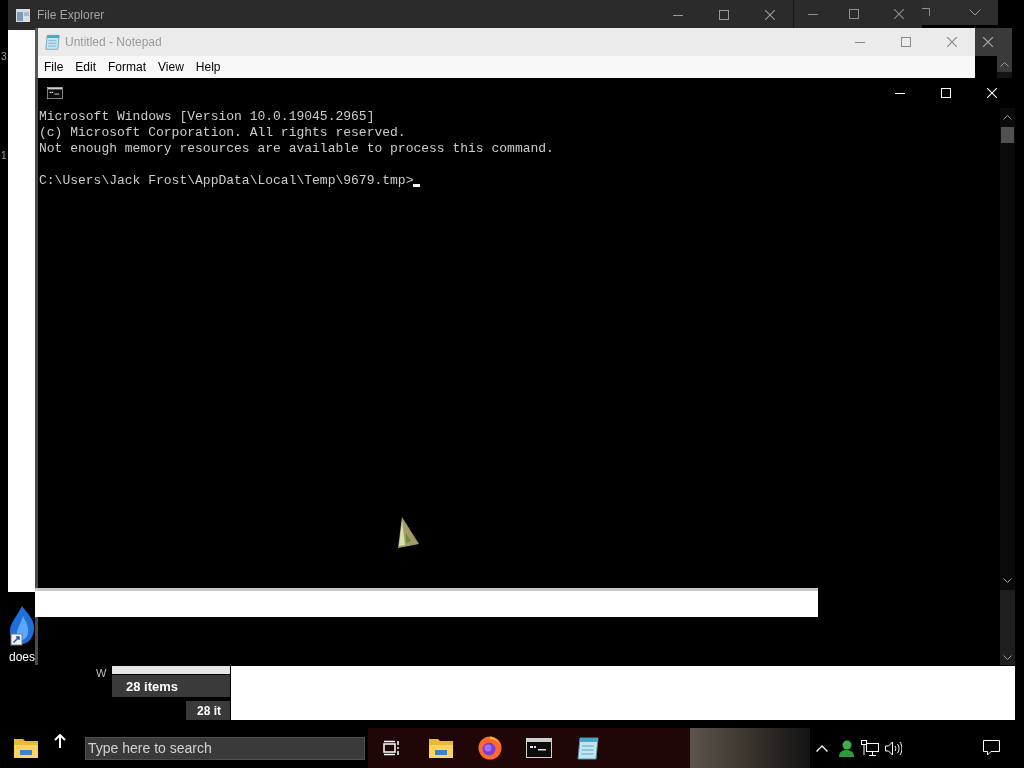  What do you see at coordinates (392, 748) in the screenshot?
I see `task-view-icon` at bounding box center [392, 748].